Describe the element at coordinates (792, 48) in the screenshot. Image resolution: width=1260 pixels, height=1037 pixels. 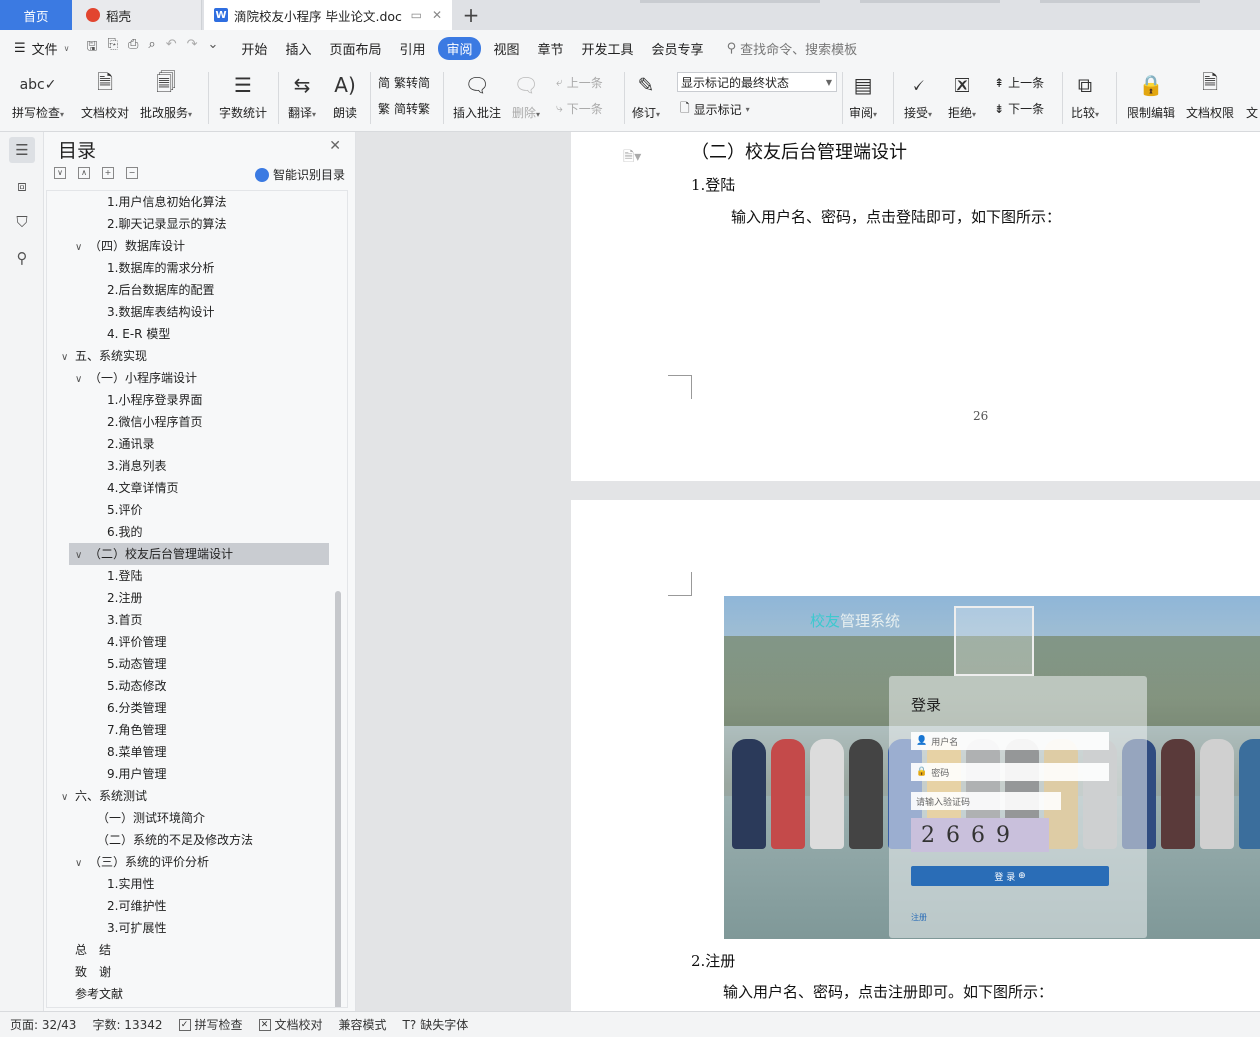
I see `command-search: ⚲ 查找命令、搜索模板` at that location.